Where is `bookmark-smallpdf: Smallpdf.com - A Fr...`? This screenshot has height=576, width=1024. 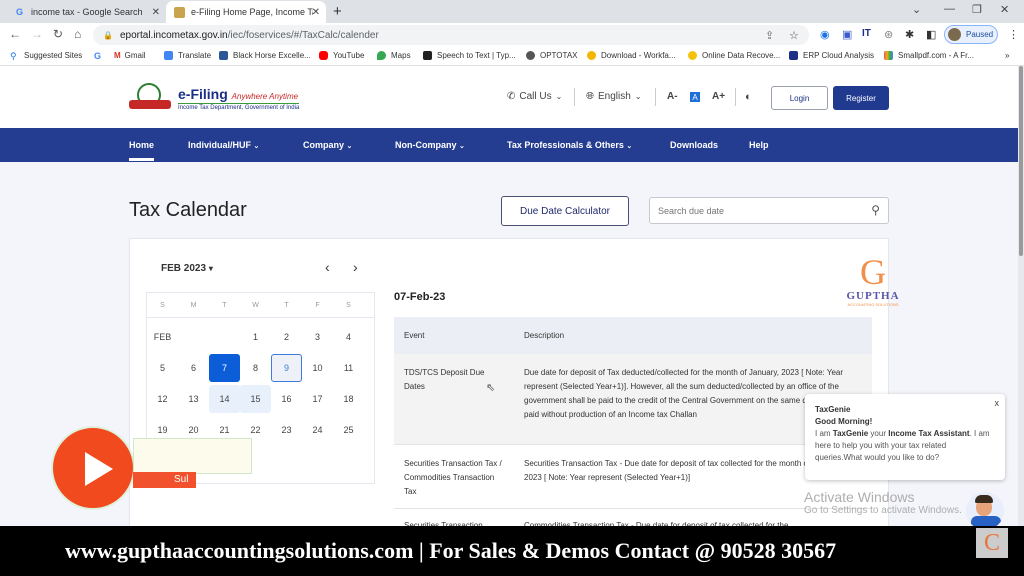 bookmark-smallpdf: Smallpdf.com - A Fr... is located at coordinates (929, 55).